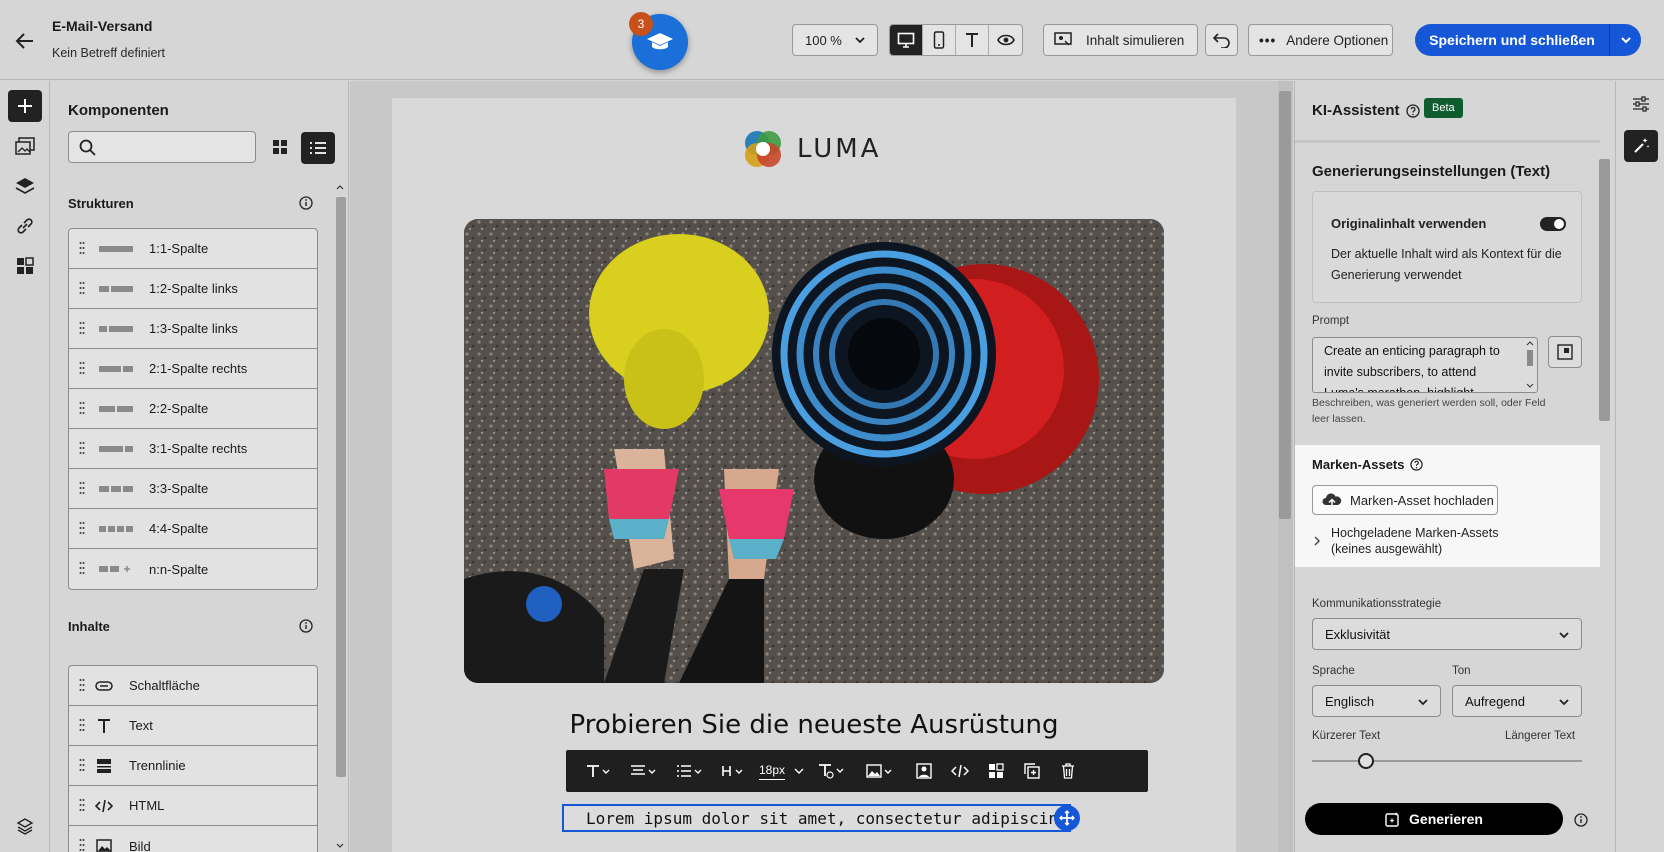  What do you see at coordinates (341, 487) in the screenshot?
I see `components-scrollbar-thumb` at bounding box center [341, 487].